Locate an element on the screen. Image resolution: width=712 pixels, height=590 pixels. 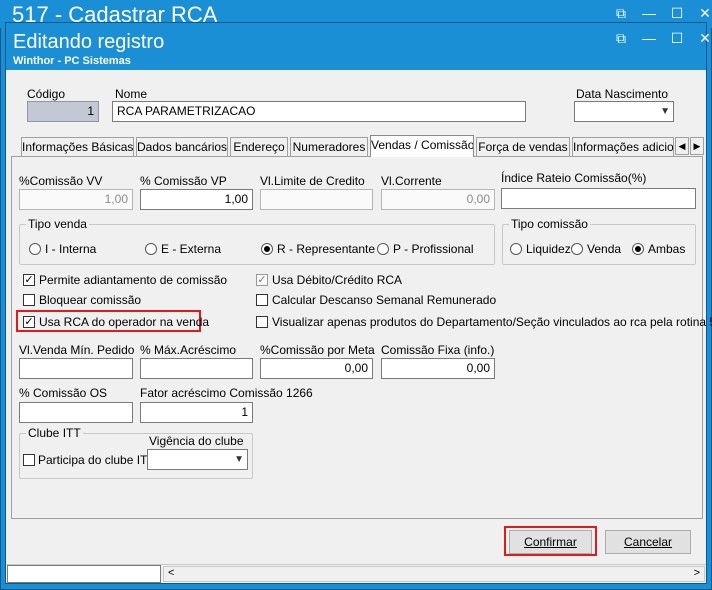
comissao-vv-field: 1,00 is located at coordinates (76, 199).